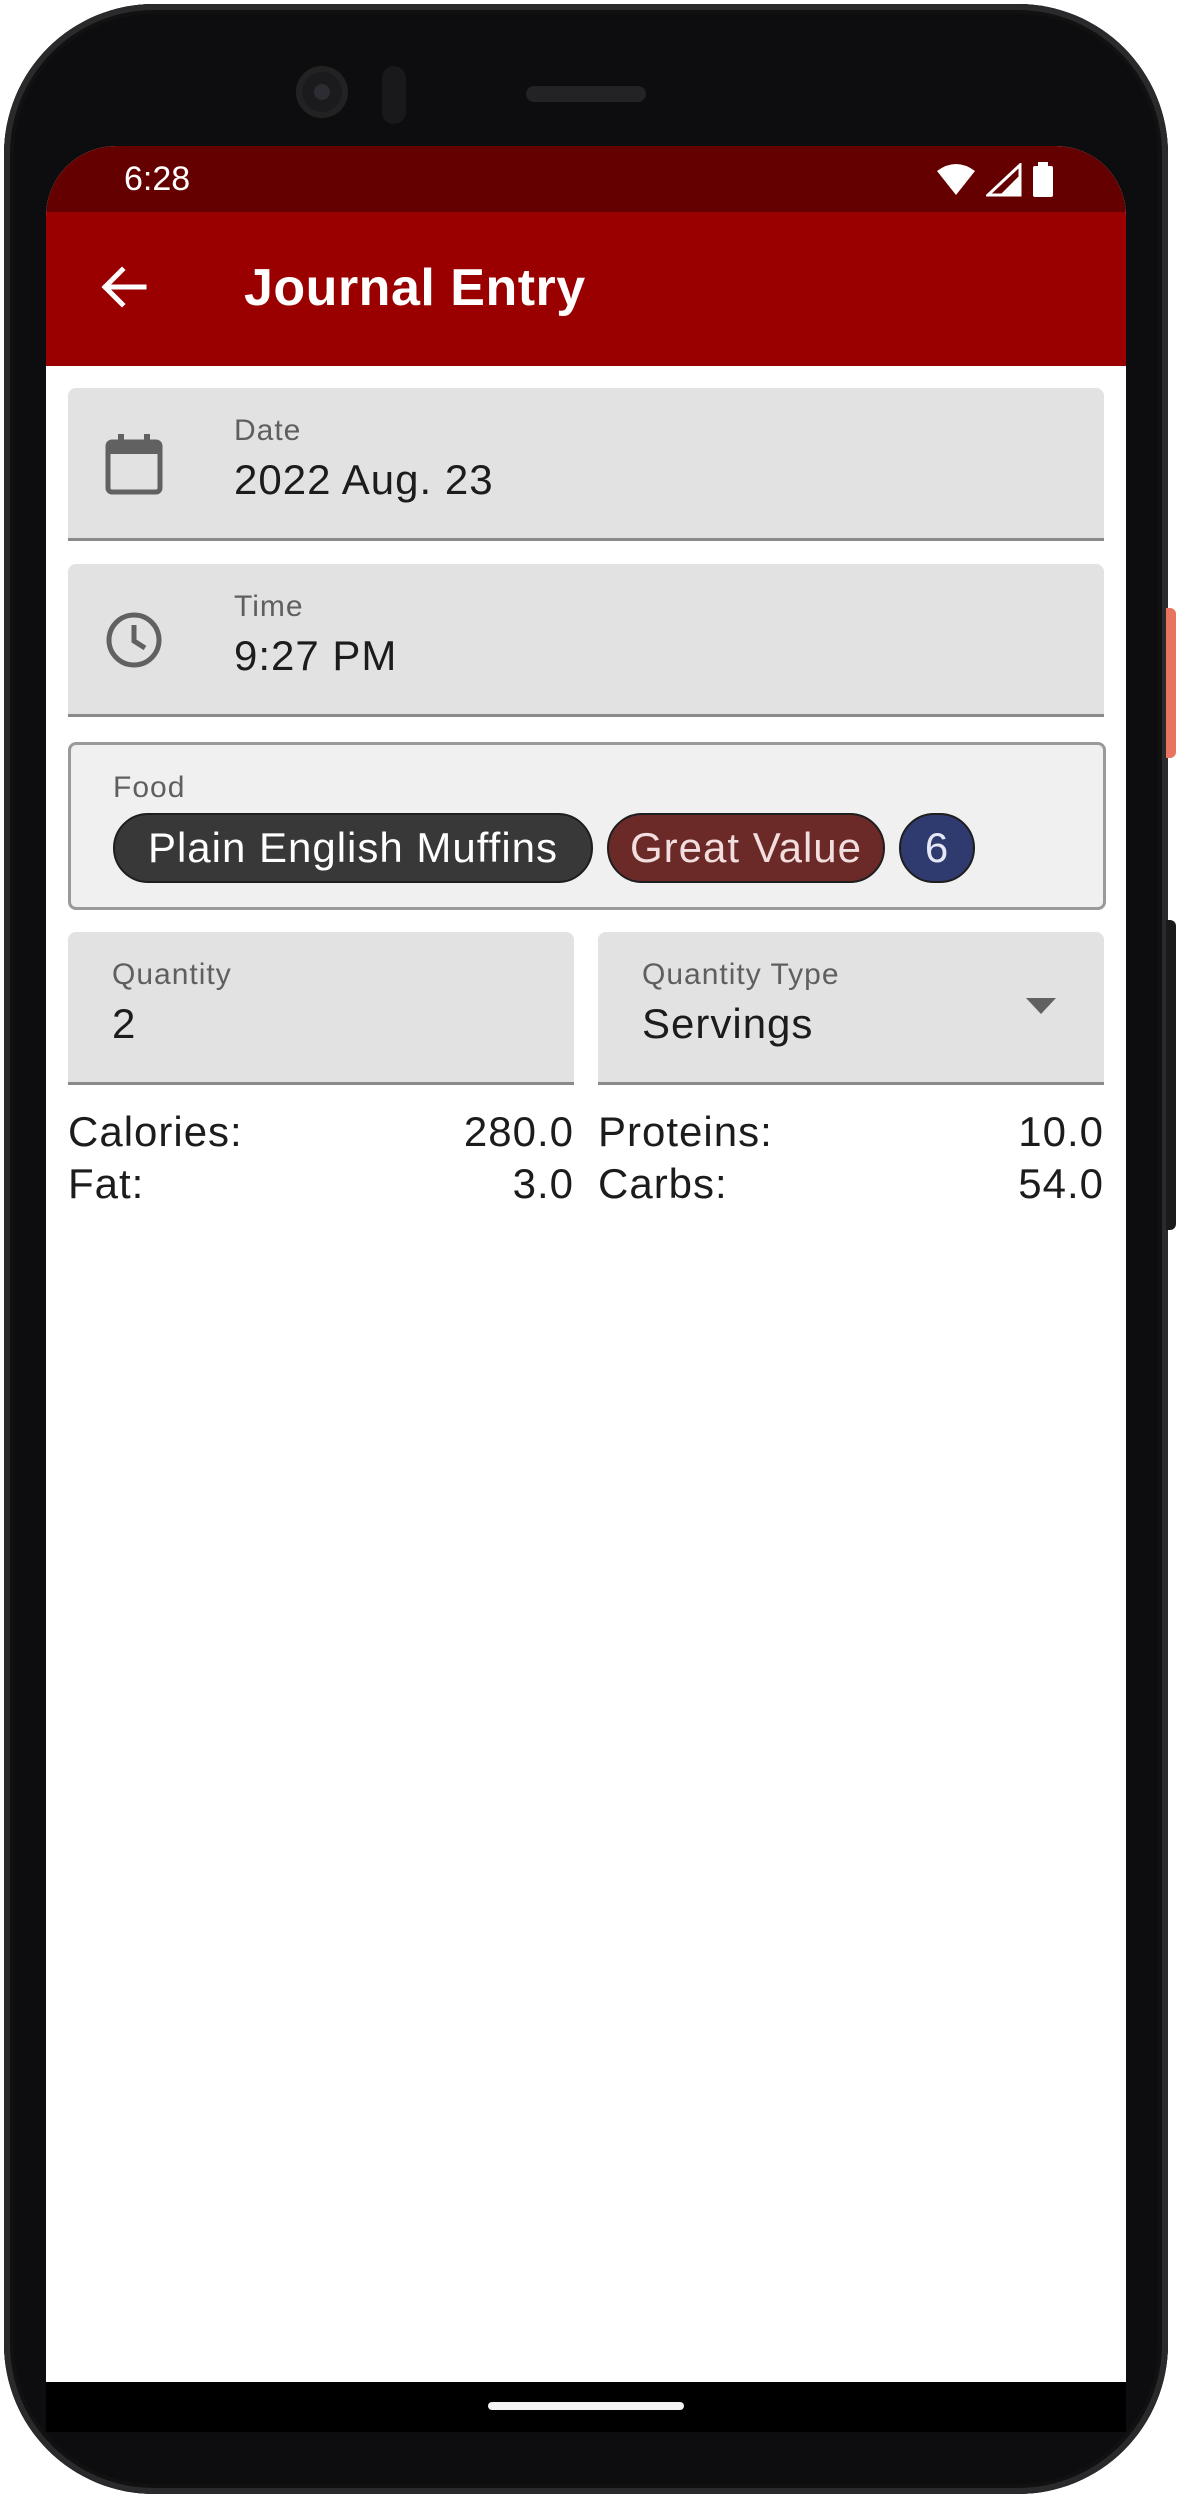 Image resolution: width=1178 pixels, height=2498 pixels. I want to click on page-title: Journal Entry, so click(415, 288).